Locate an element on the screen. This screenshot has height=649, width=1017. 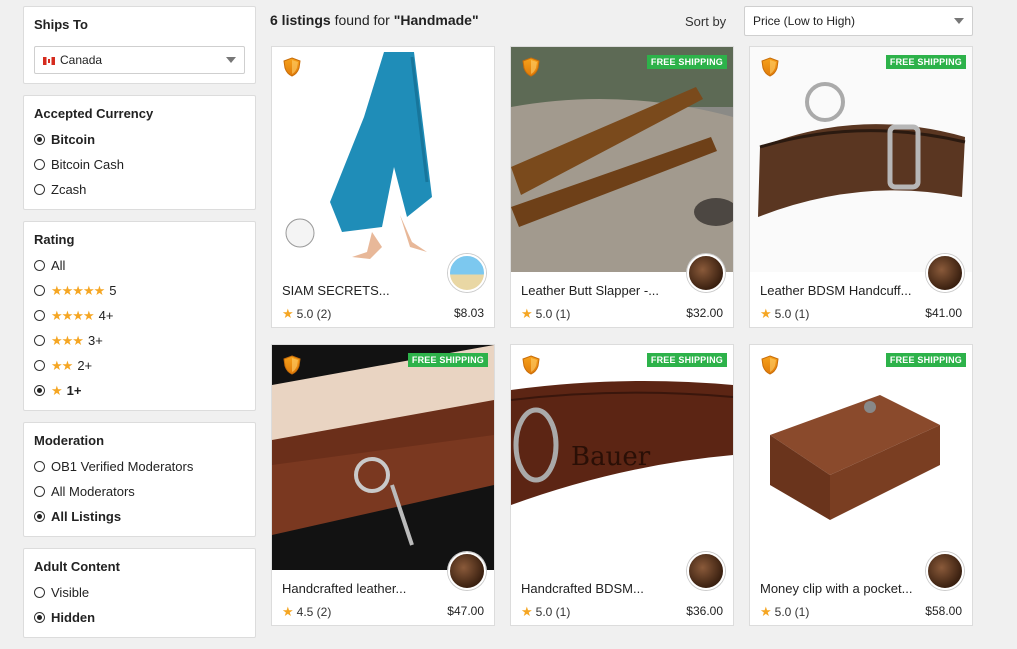
rating-option-label: 3+ is located at coordinates (95, 340).